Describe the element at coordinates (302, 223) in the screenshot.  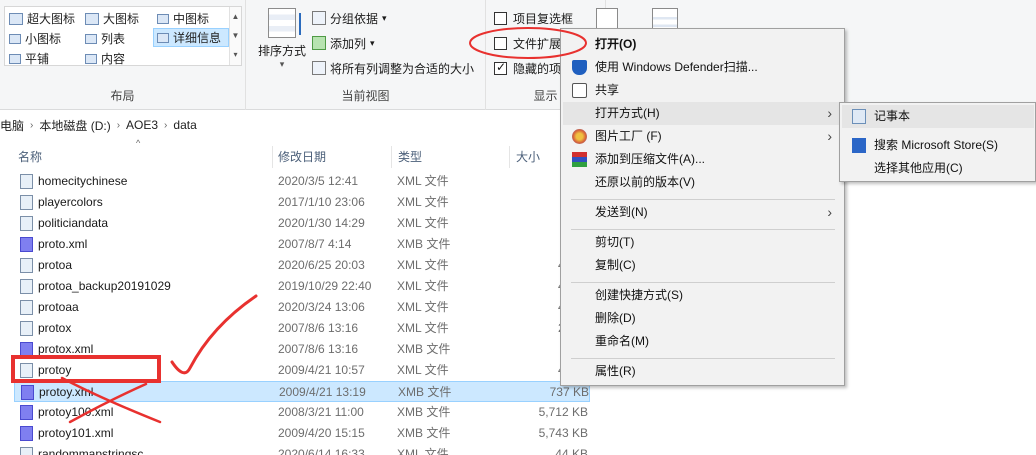
I see `file-row: politiciandata2020/1/30 14:29XML 文件28` at that location.